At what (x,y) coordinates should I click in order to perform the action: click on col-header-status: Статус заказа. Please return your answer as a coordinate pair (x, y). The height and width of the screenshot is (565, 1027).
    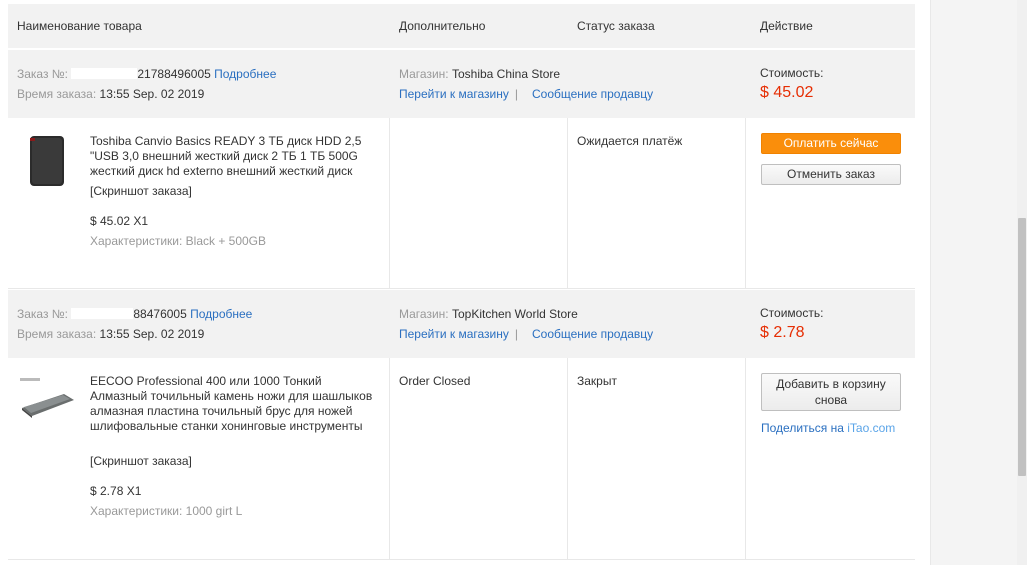
    Looking at the image, I should click on (616, 26).